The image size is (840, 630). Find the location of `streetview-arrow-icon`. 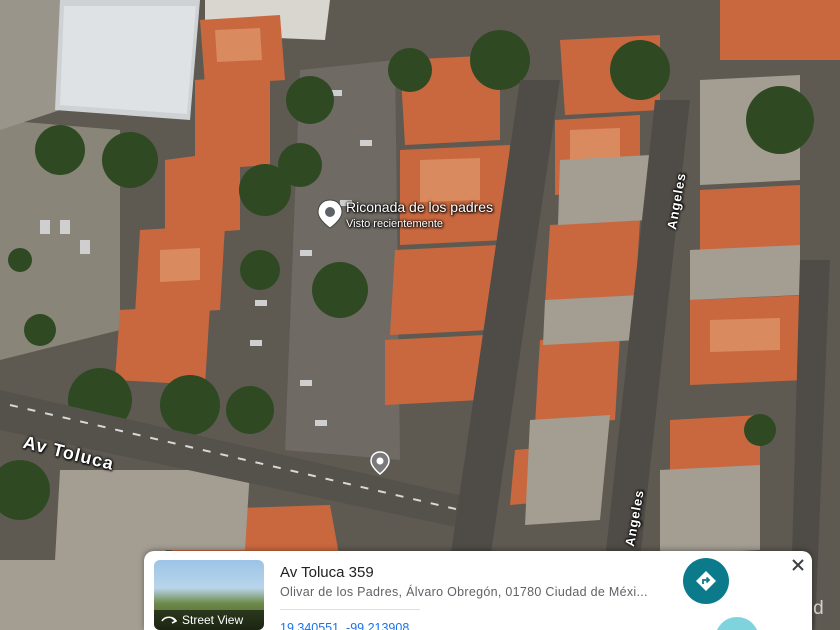

streetview-arrow-icon is located at coordinates (169, 620).